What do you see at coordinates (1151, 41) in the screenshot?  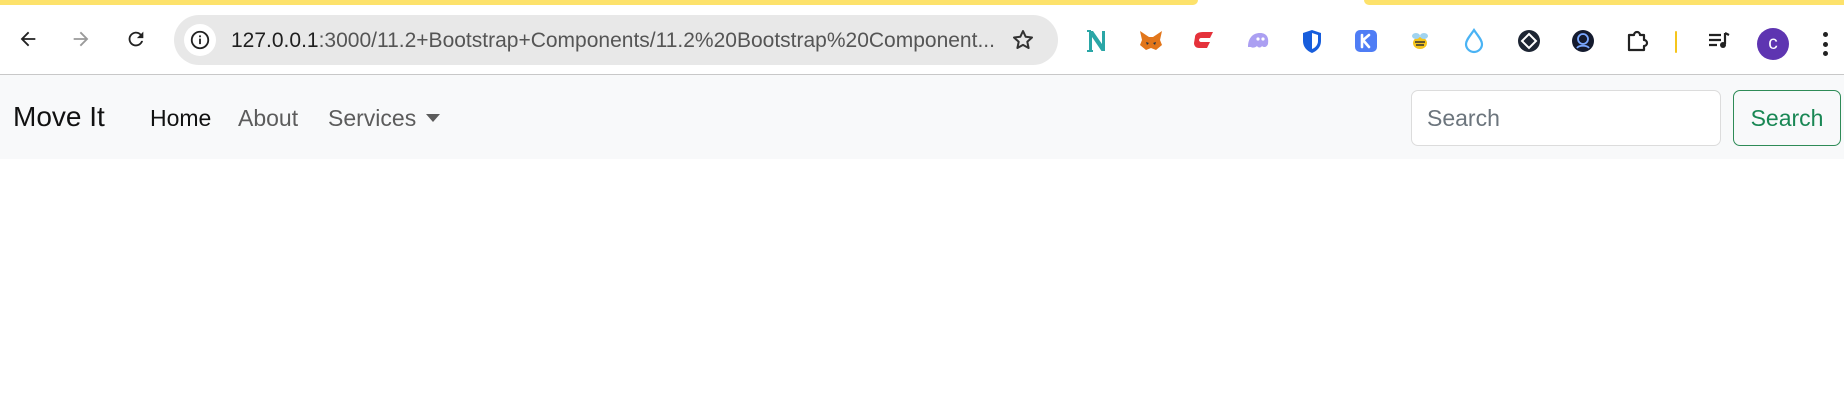 I see `metamask-icon` at bounding box center [1151, 41].